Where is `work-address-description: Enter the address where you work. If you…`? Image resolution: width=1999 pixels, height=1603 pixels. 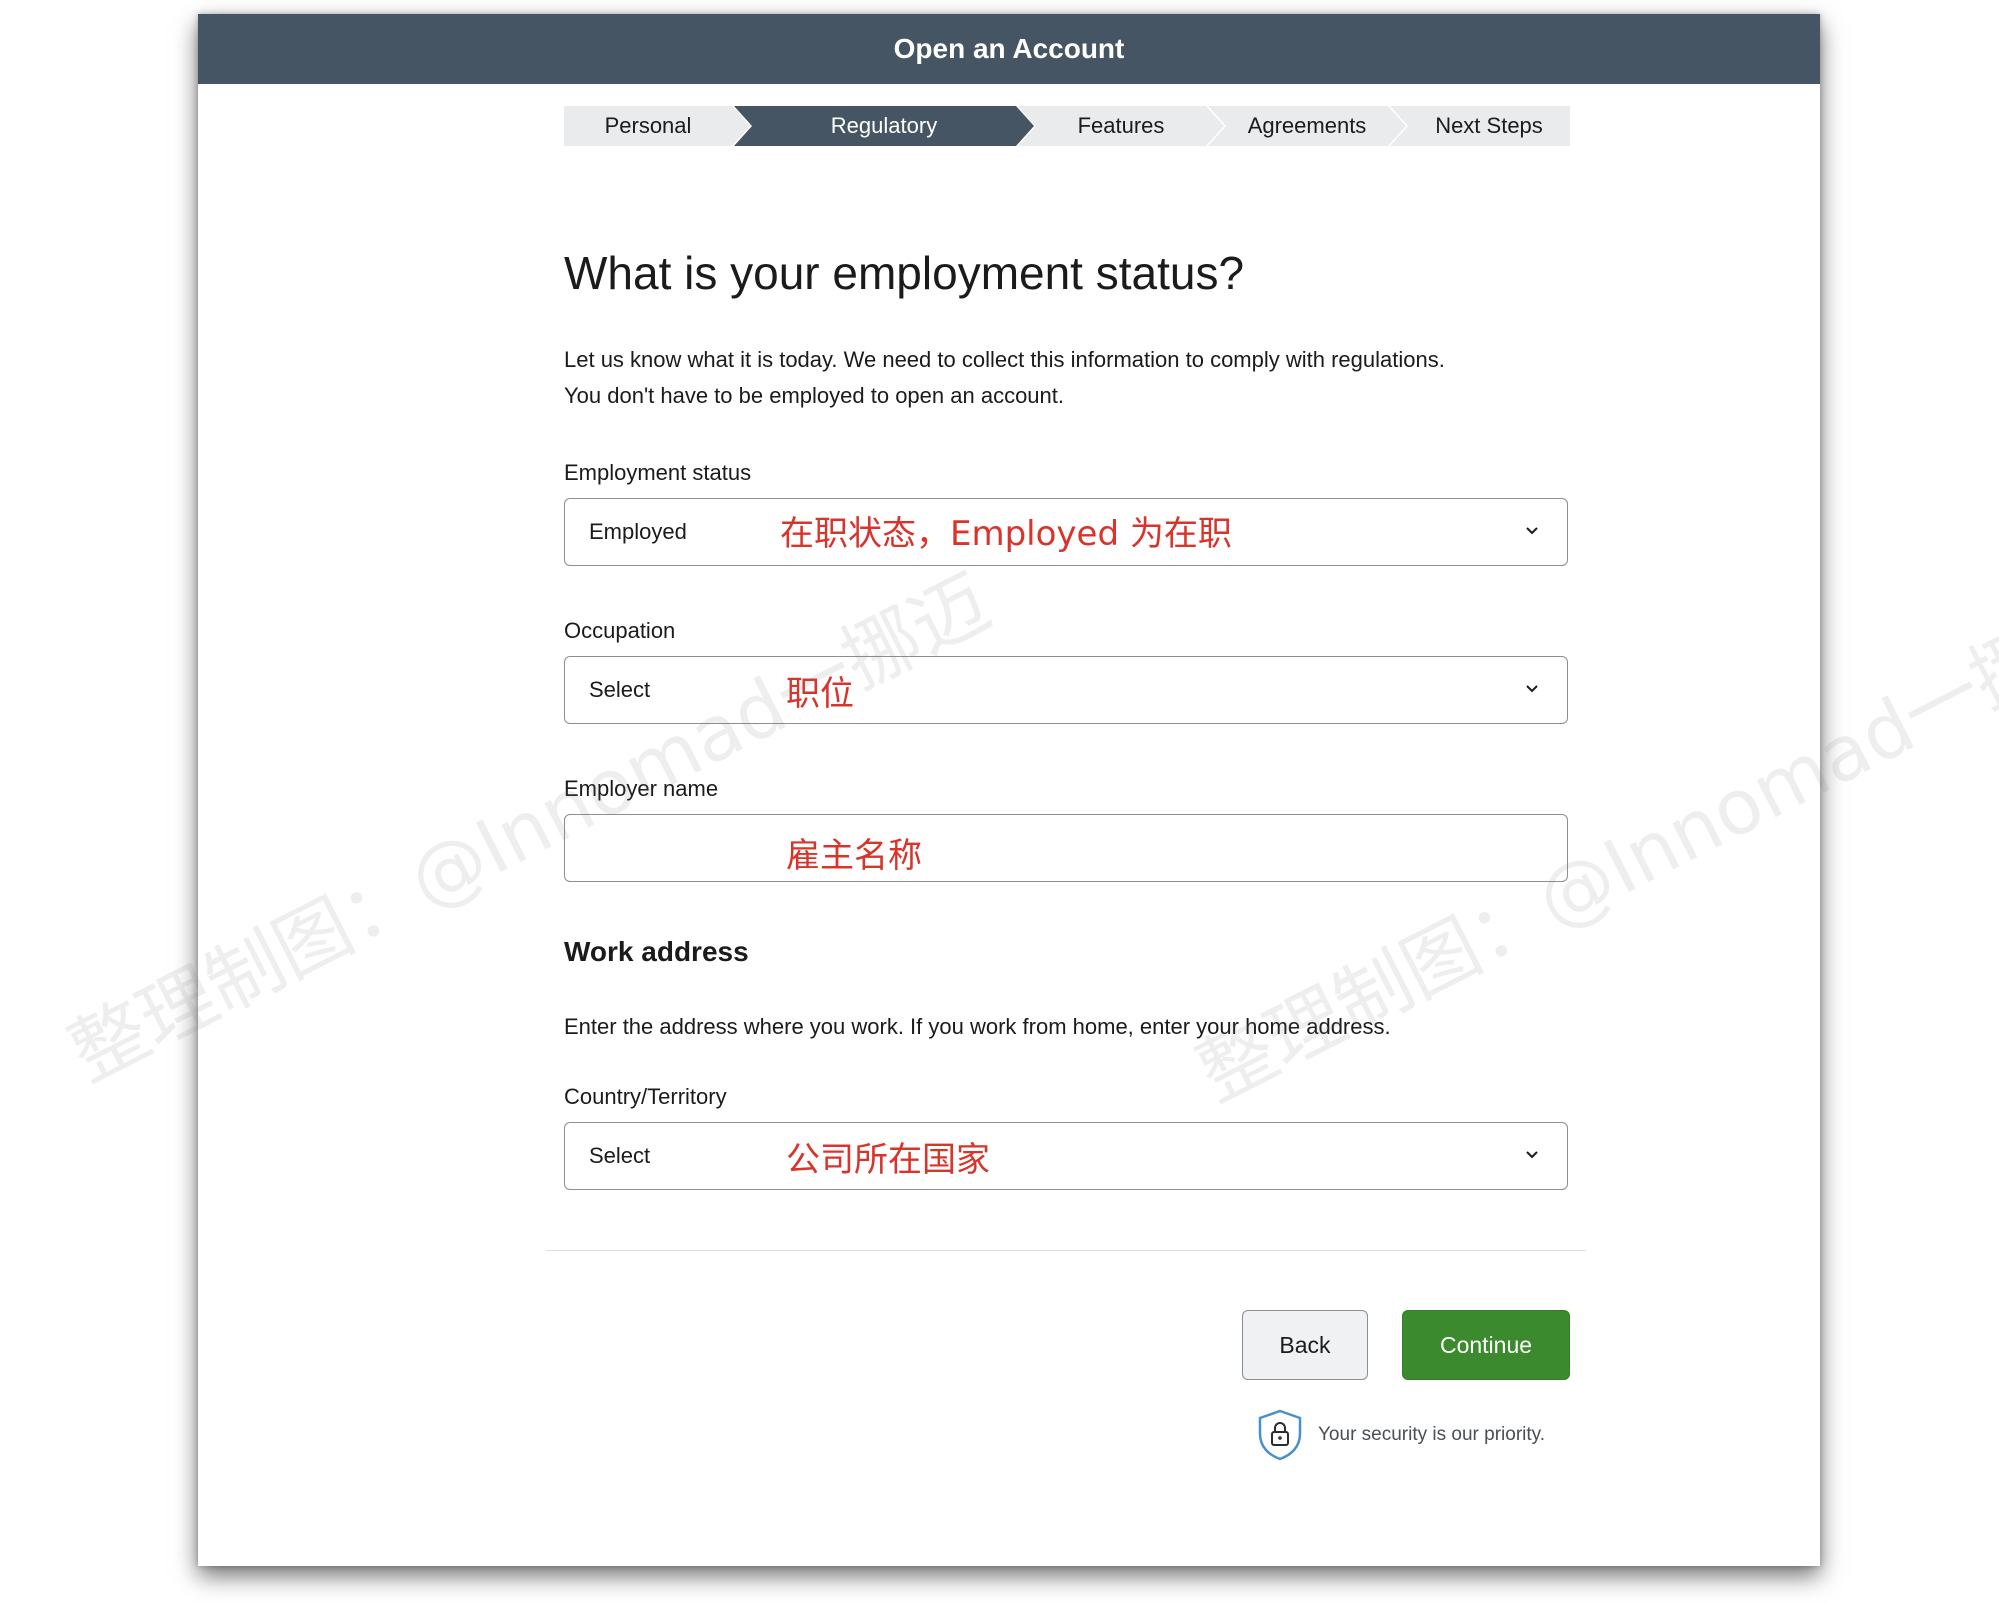 work-address-description: Enter the address where you work. If you… is located at coordinates (977, 1026).